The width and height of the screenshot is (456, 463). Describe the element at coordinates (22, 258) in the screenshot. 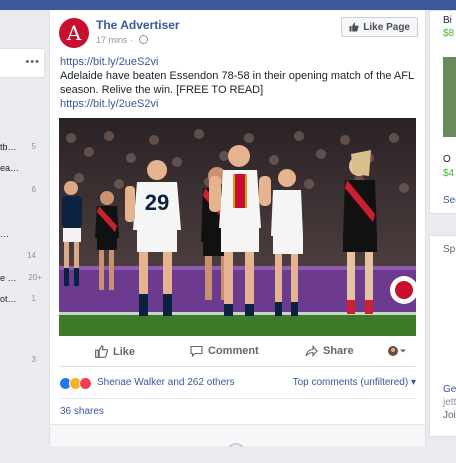

I see `sidebar-item: 14` at that location.